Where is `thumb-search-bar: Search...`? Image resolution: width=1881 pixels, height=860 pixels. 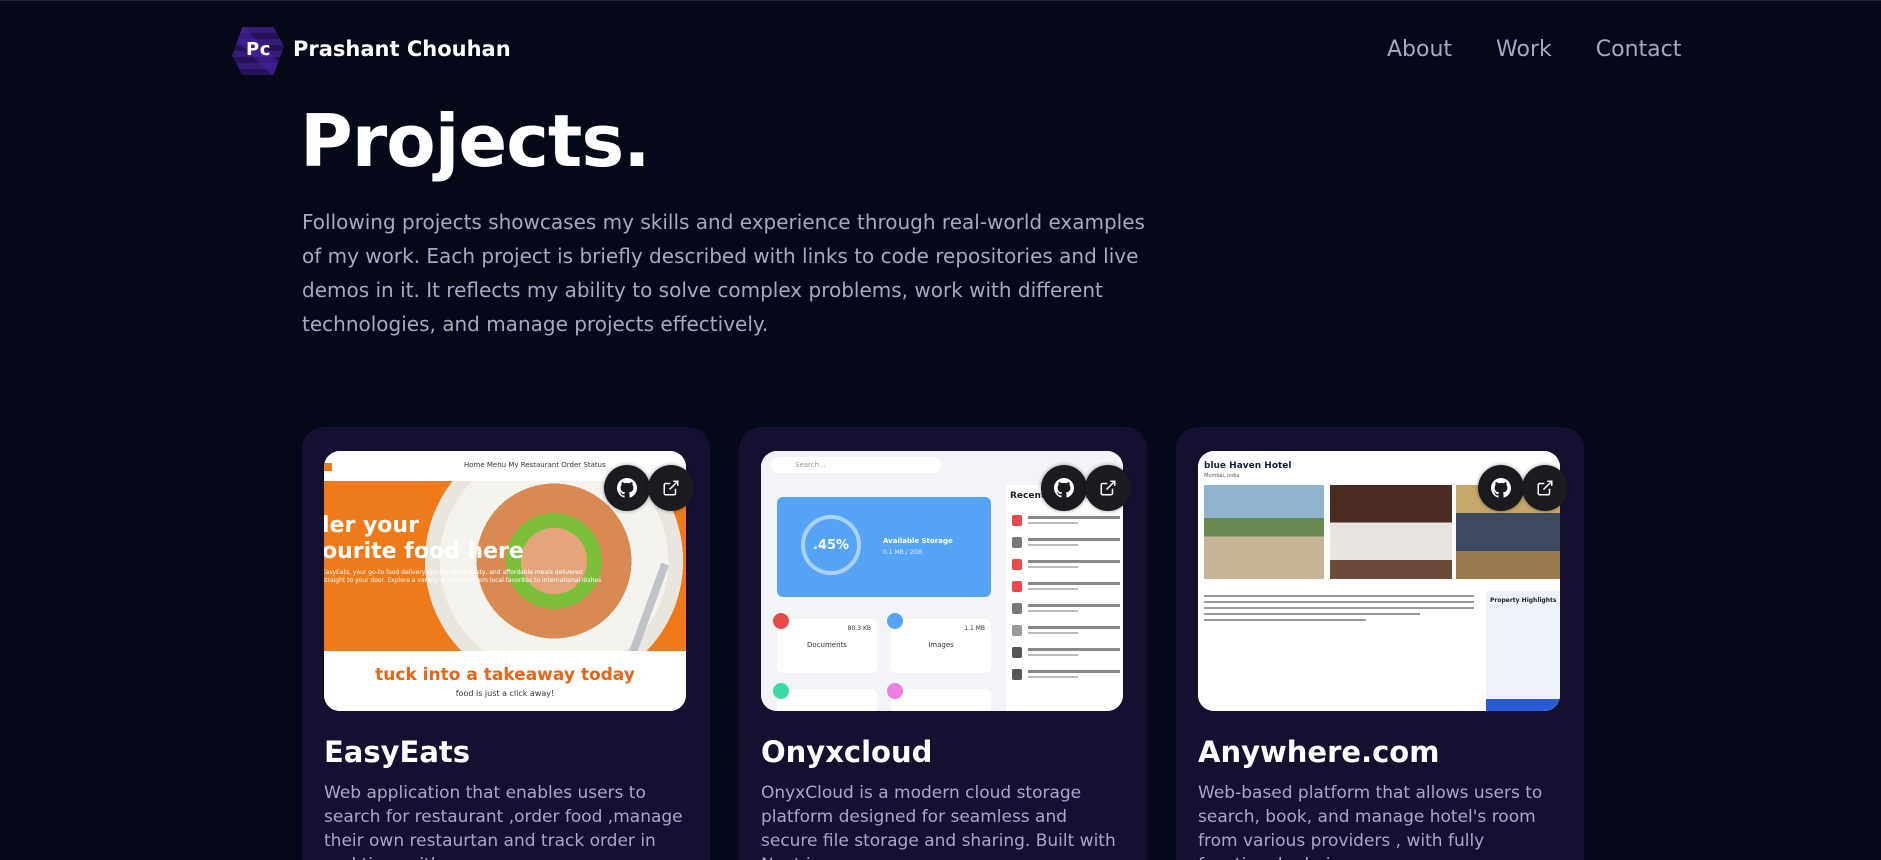 thumb-search-bar: Search... is located at coordinates (856, 465).